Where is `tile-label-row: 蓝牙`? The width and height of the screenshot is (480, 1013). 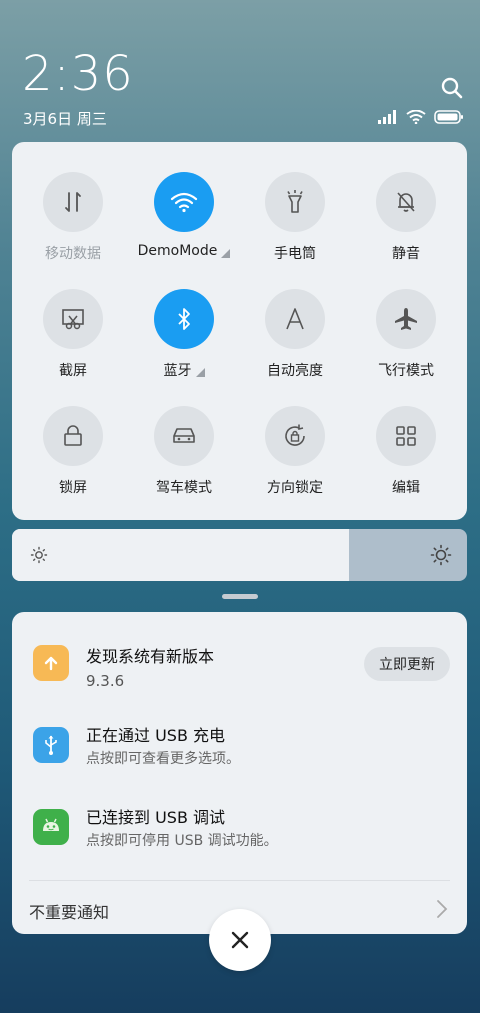 tile-label-row: 蓝牙 is located at coordinates (184, 370).